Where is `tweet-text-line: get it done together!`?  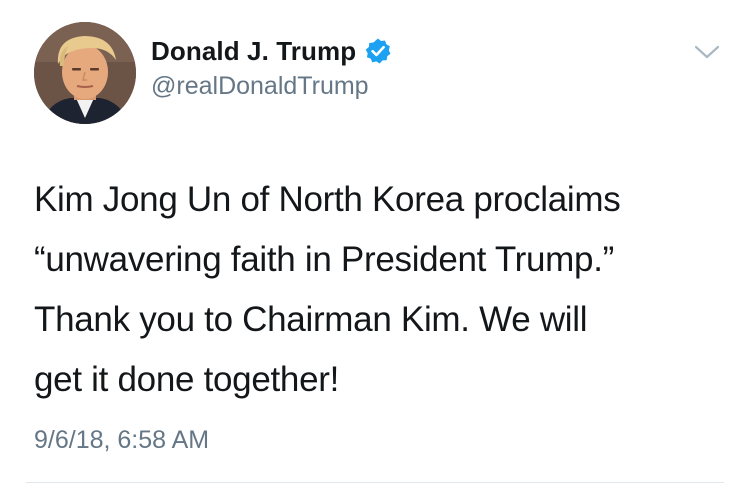
tweet-text-line: get it done together! is located at coordinates (187, 379).